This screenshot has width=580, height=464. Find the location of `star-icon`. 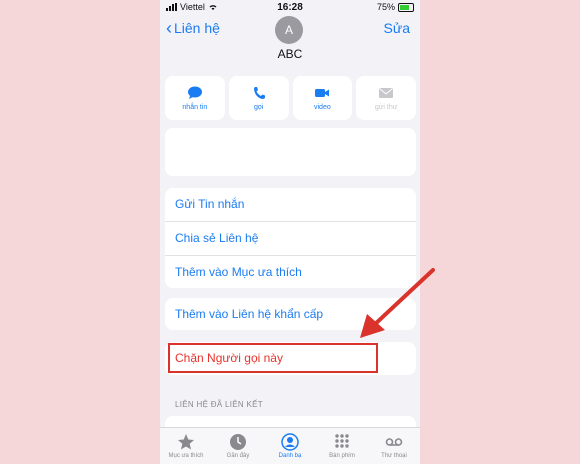

star-icon is located at coordinates (186, 442).